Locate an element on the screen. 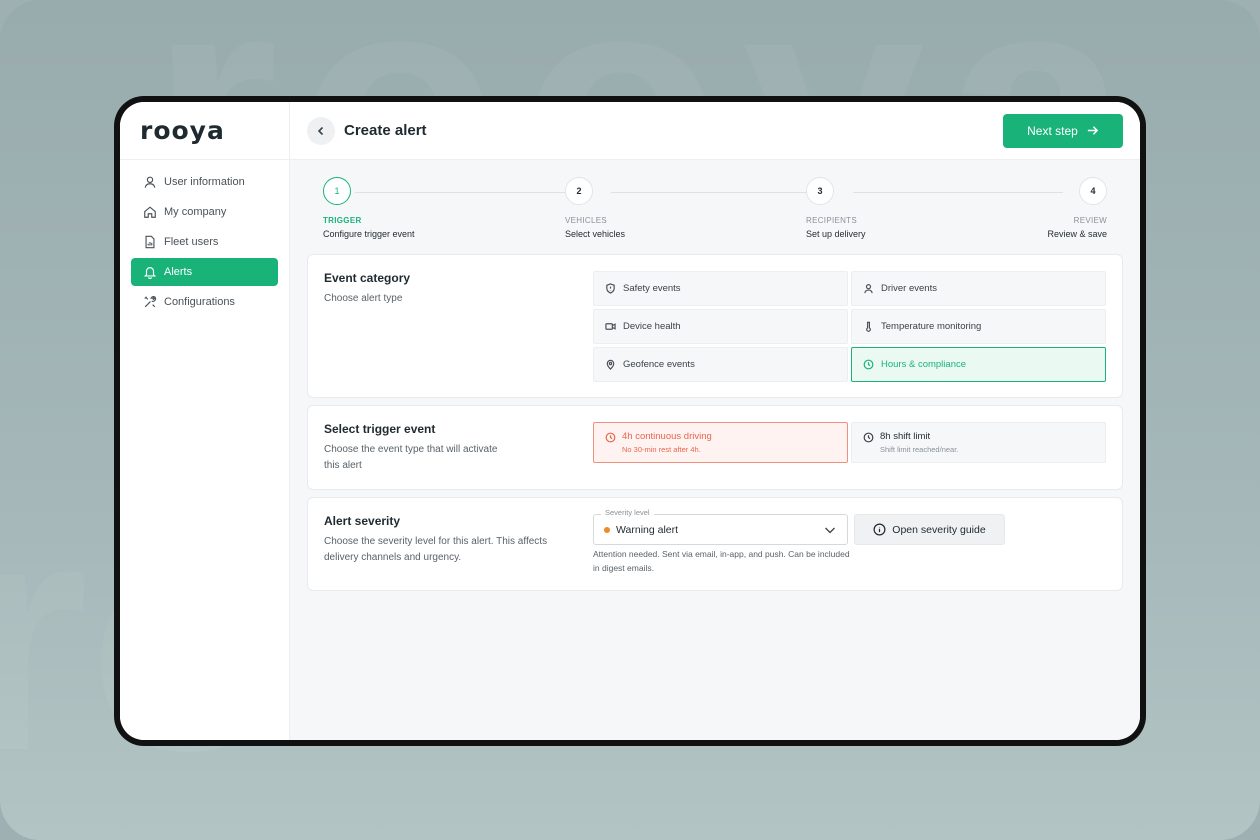 The height and width of the screenshot is (840, 1260). step-label: REVIEW is located at coordinates (1090, 220).